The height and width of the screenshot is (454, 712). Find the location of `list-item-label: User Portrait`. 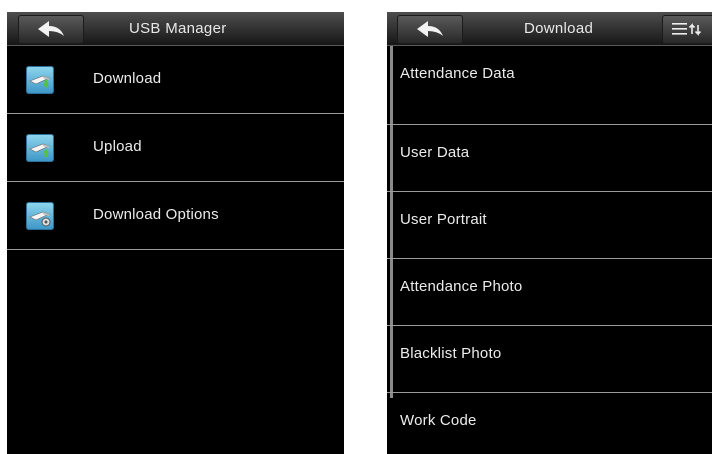

list-item-label: User Portrait is located at coordinates (443, 219).